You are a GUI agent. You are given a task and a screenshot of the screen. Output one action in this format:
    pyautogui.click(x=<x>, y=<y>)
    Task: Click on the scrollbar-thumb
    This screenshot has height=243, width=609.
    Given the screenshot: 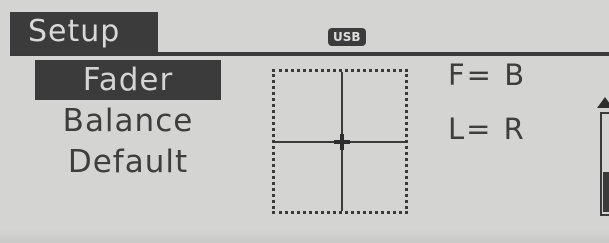 What is the action you would take?
    pyautogui.click(x=606, y=192)
    